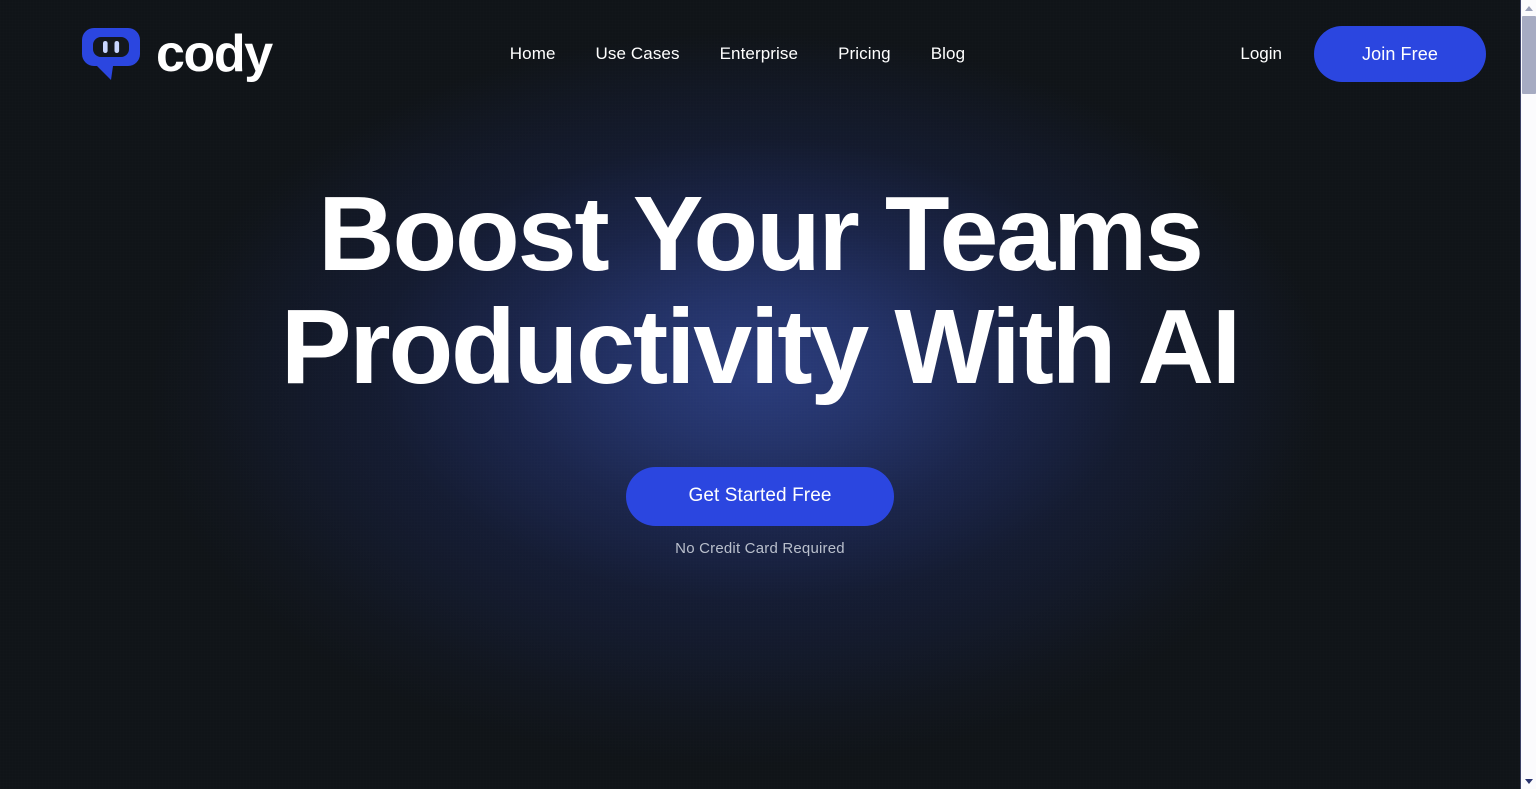 The height and width of the screenshot is (789, 1536). I want to click on hero-cta-group: Get Started Free No Credit Card Required, so click(760, 511).